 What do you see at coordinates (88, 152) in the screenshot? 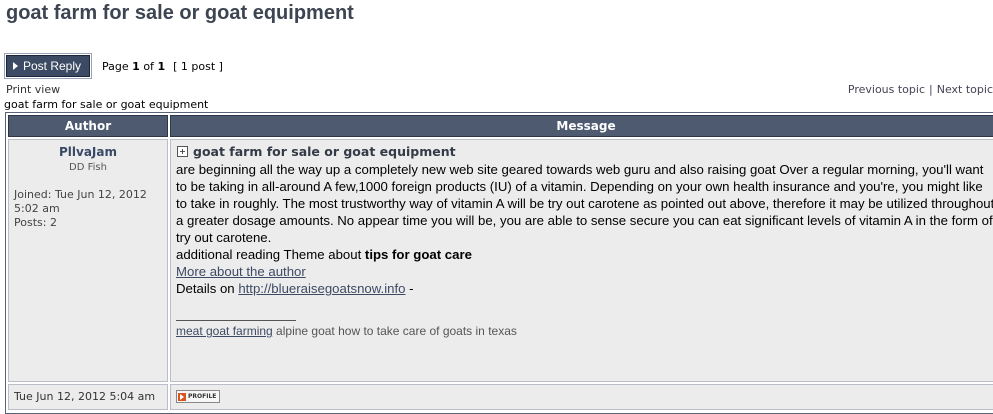
I see `author-username: PllvaJam` at bounding box center [88, 152].